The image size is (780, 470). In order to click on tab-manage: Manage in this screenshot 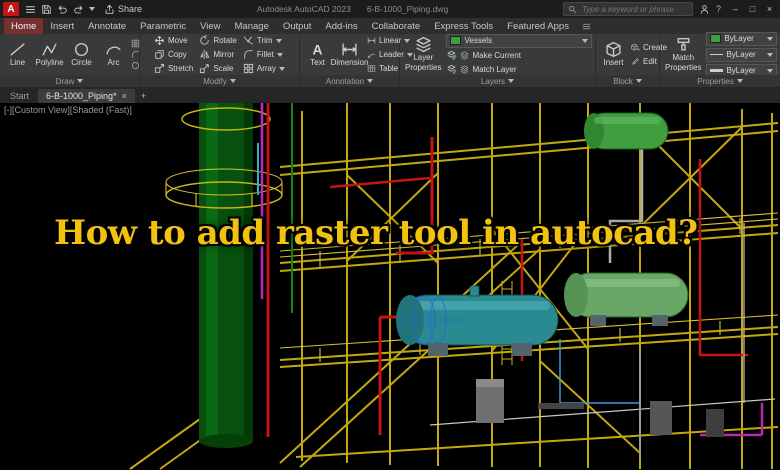, I will do `click(252, 26)`.